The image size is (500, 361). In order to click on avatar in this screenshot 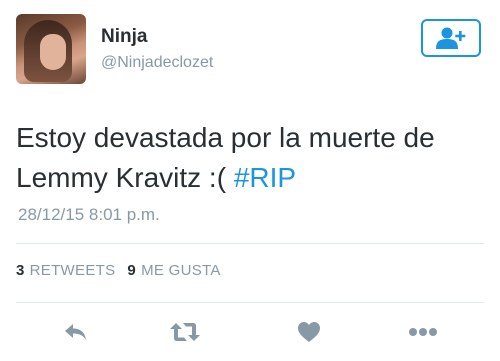, I will do `click(51, 49)`.